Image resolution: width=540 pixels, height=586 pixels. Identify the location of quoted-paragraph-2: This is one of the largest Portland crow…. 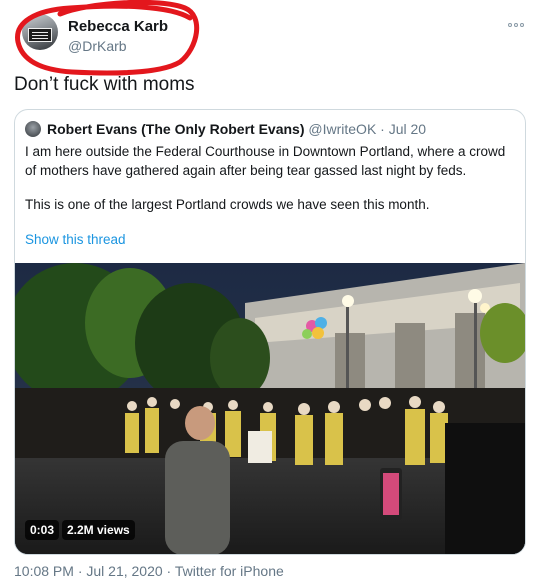
(227, 204).